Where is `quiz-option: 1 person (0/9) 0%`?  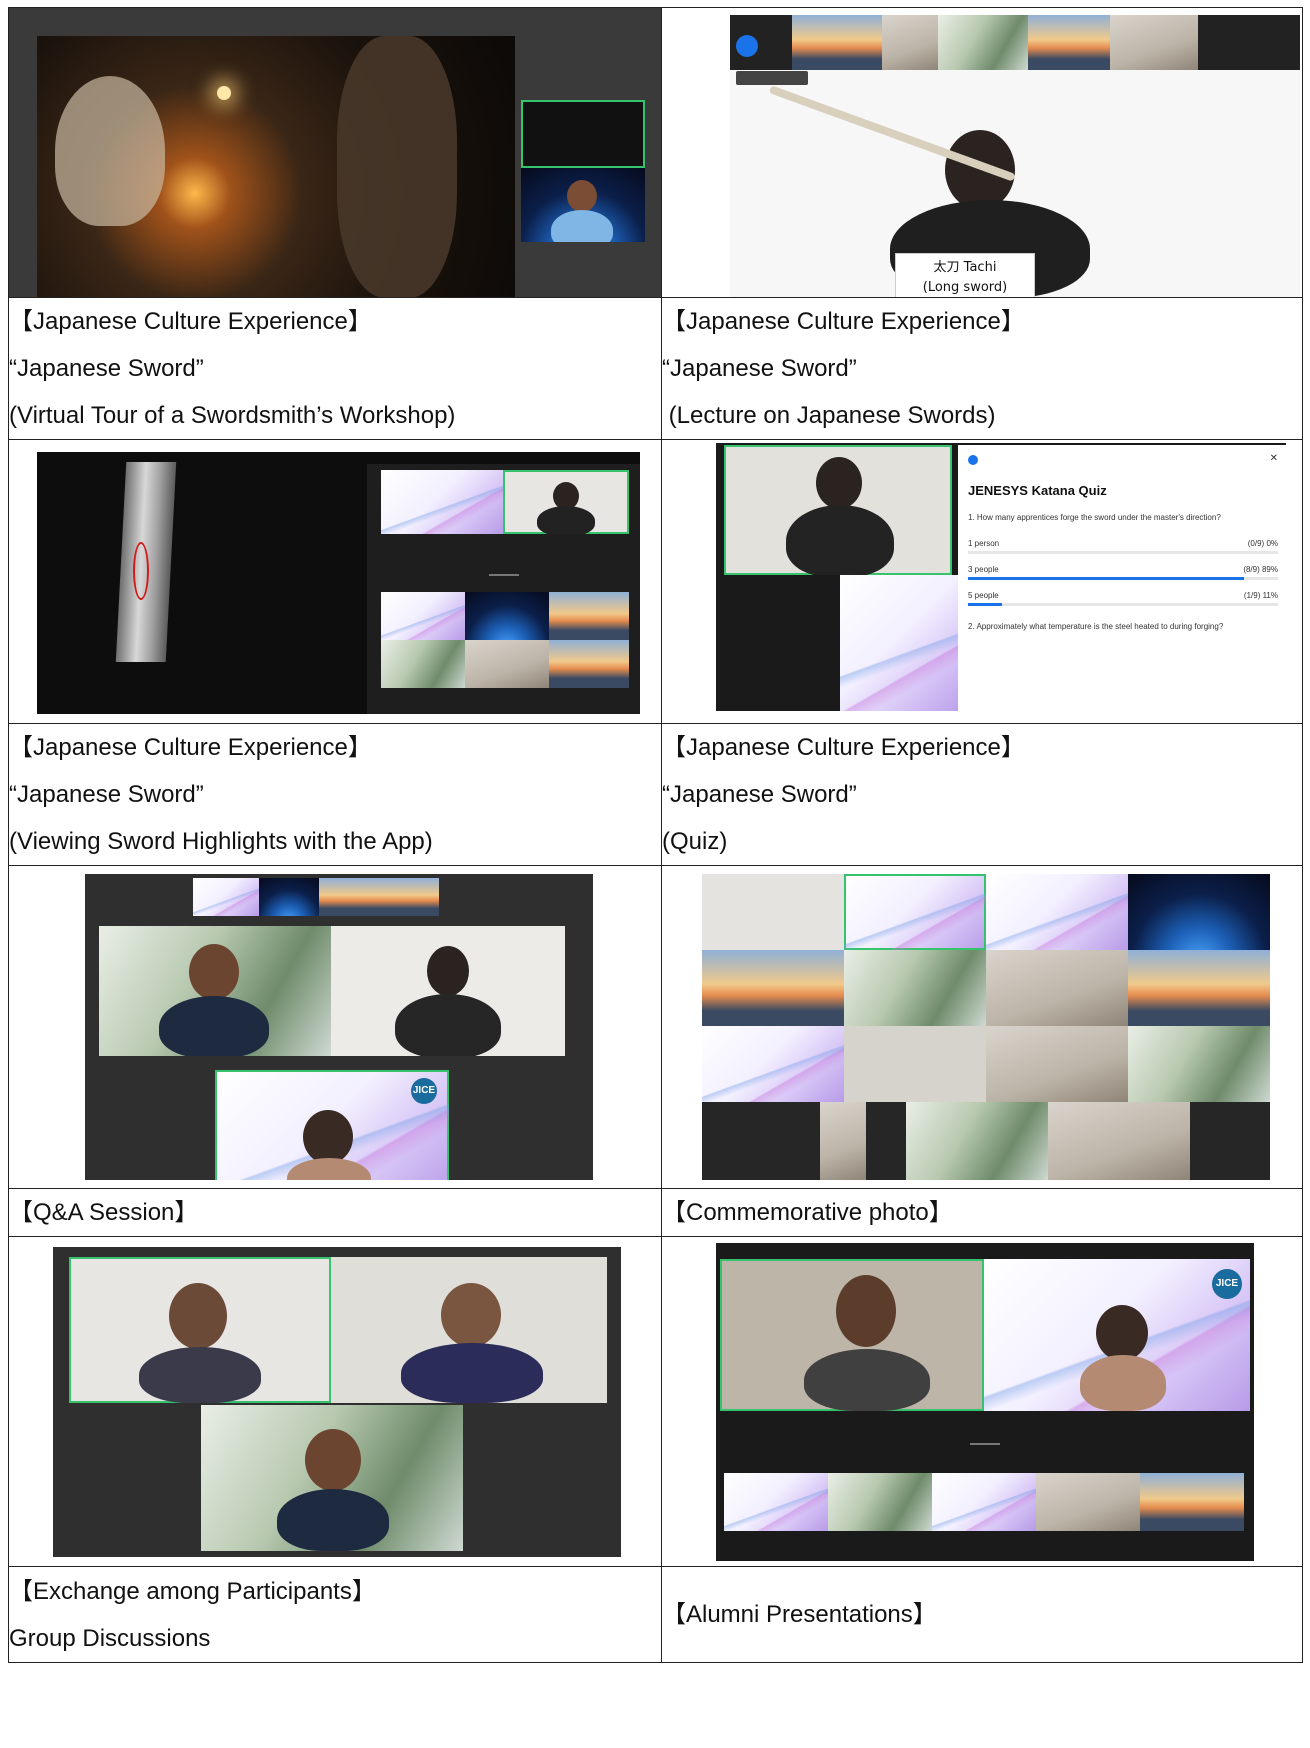 quiz-option: 1 person (0/9) 0% is located at coordinates (1123, 552).